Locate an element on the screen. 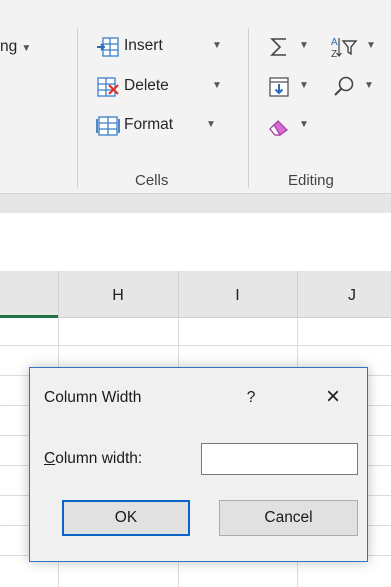 The height and width of the screenshot is (587, 391). sort-filter-icon: A Z is located at coordinates (344, 48).